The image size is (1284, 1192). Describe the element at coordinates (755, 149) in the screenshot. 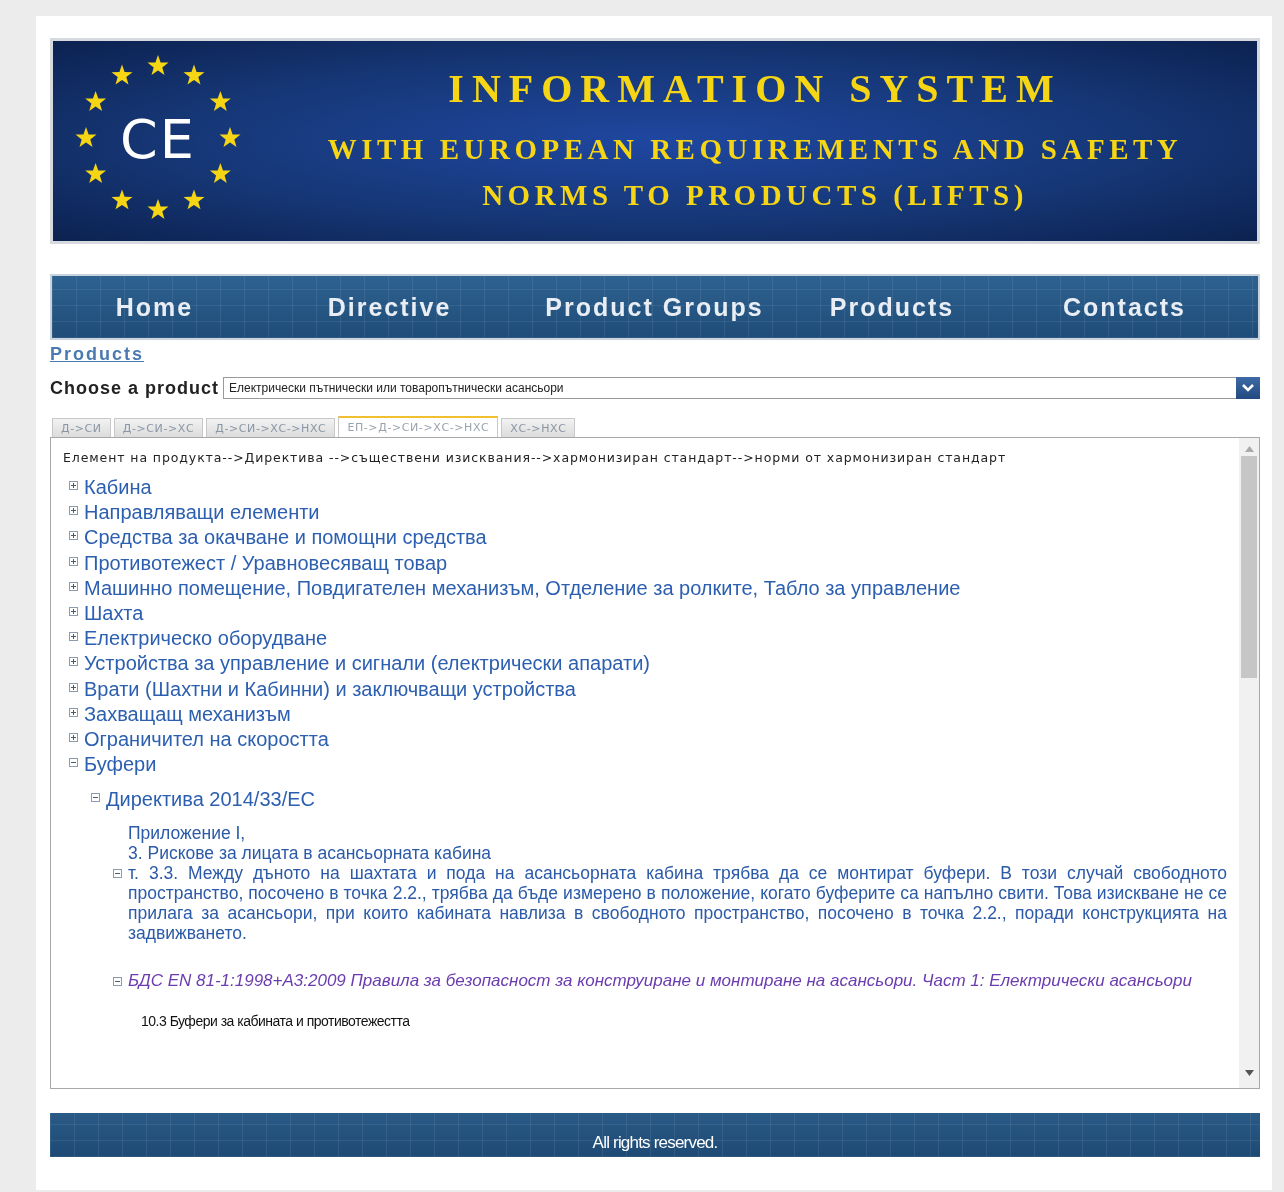

I see `banner-subtitle: WITH EUROPEAN REQUIREMENTS AND SAFETY` at that location.